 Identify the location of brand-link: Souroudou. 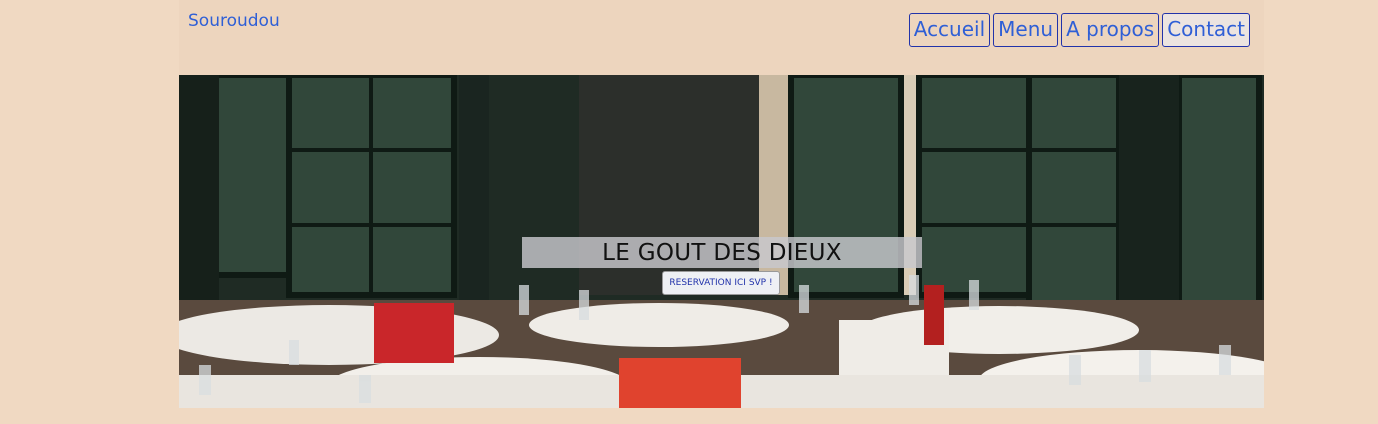
(234, 21).